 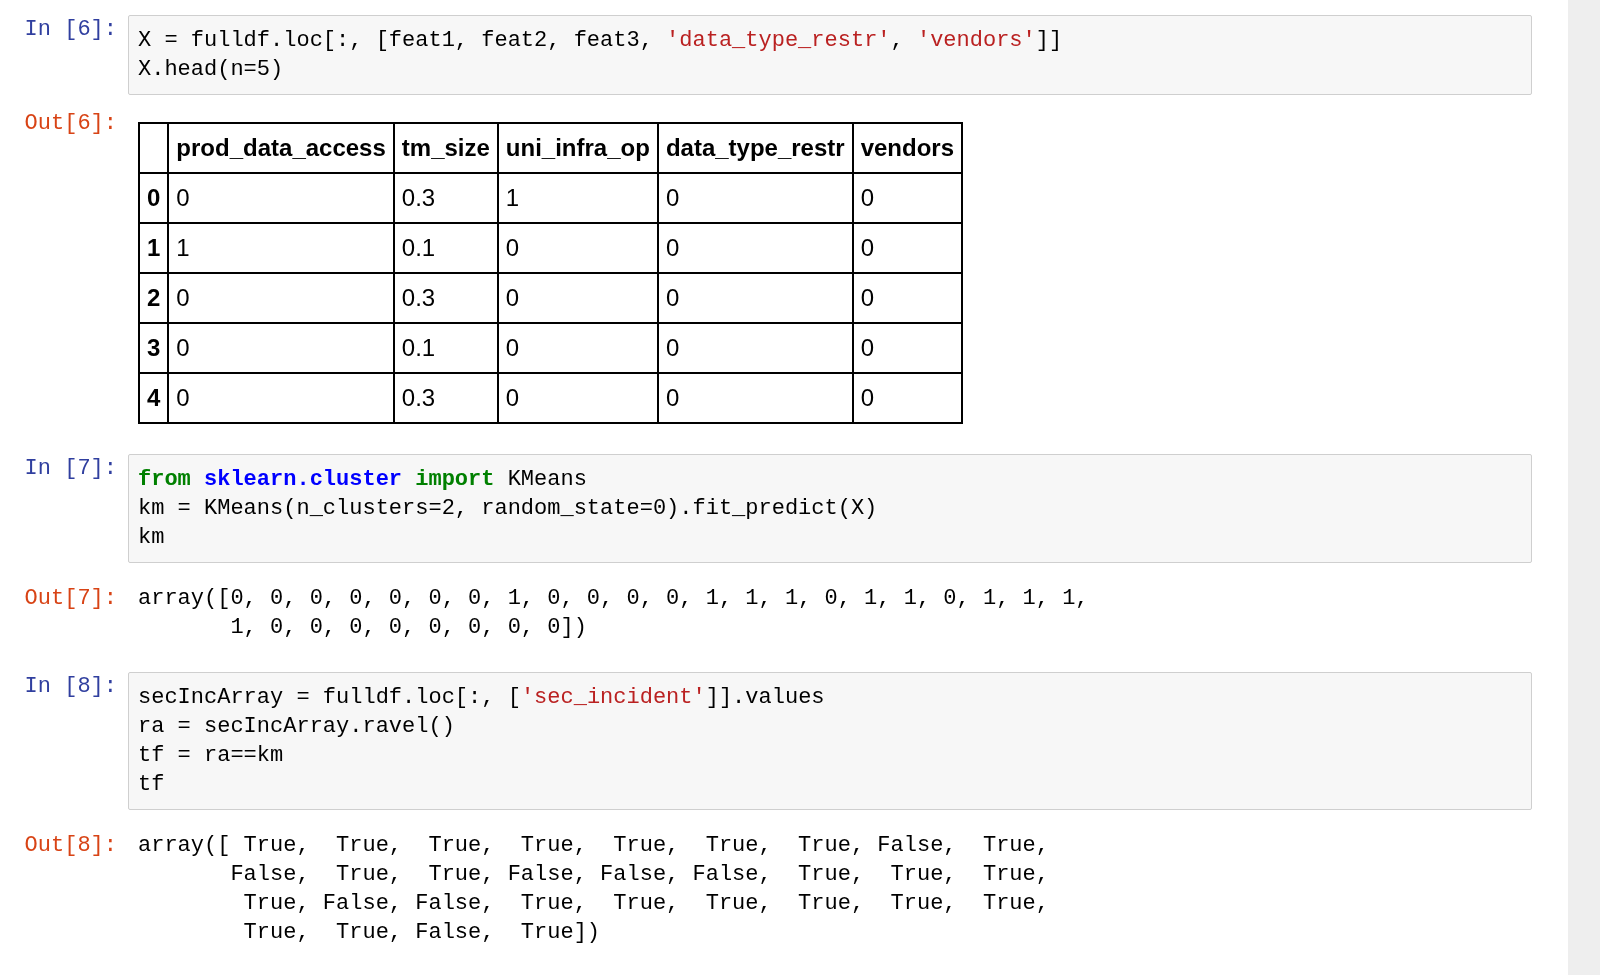 I want to click on column-header: prod_data_access, so click(x=281, y=148).